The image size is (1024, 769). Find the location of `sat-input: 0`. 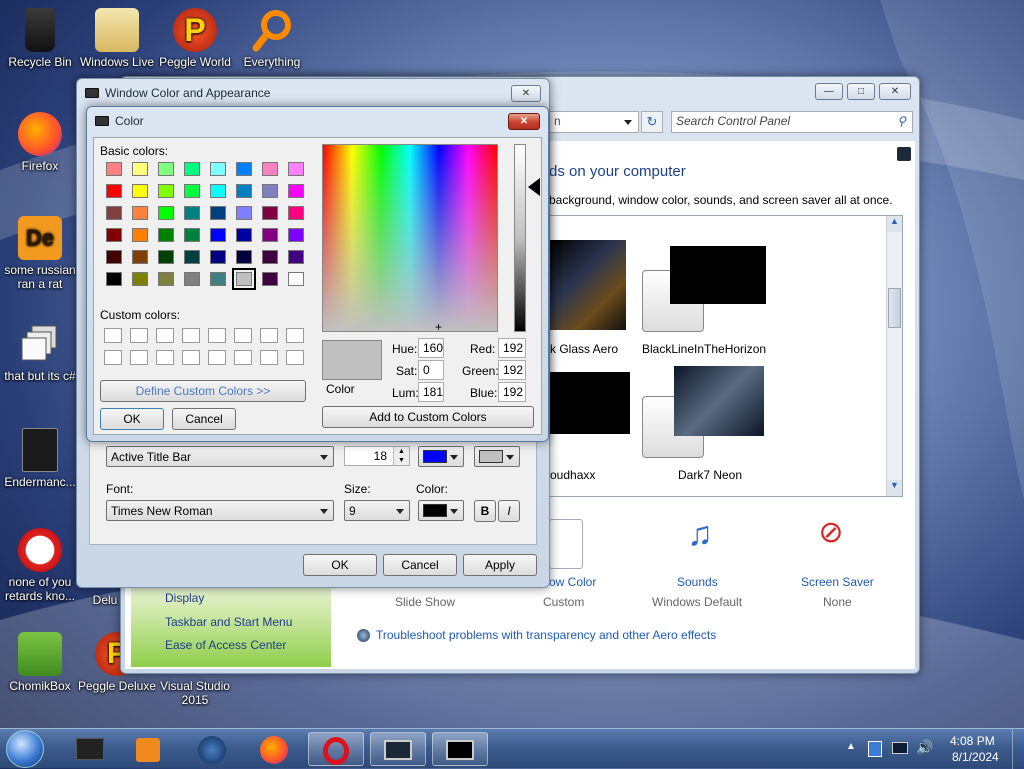

sat-input: 0 is located at coordinates (431, 370).